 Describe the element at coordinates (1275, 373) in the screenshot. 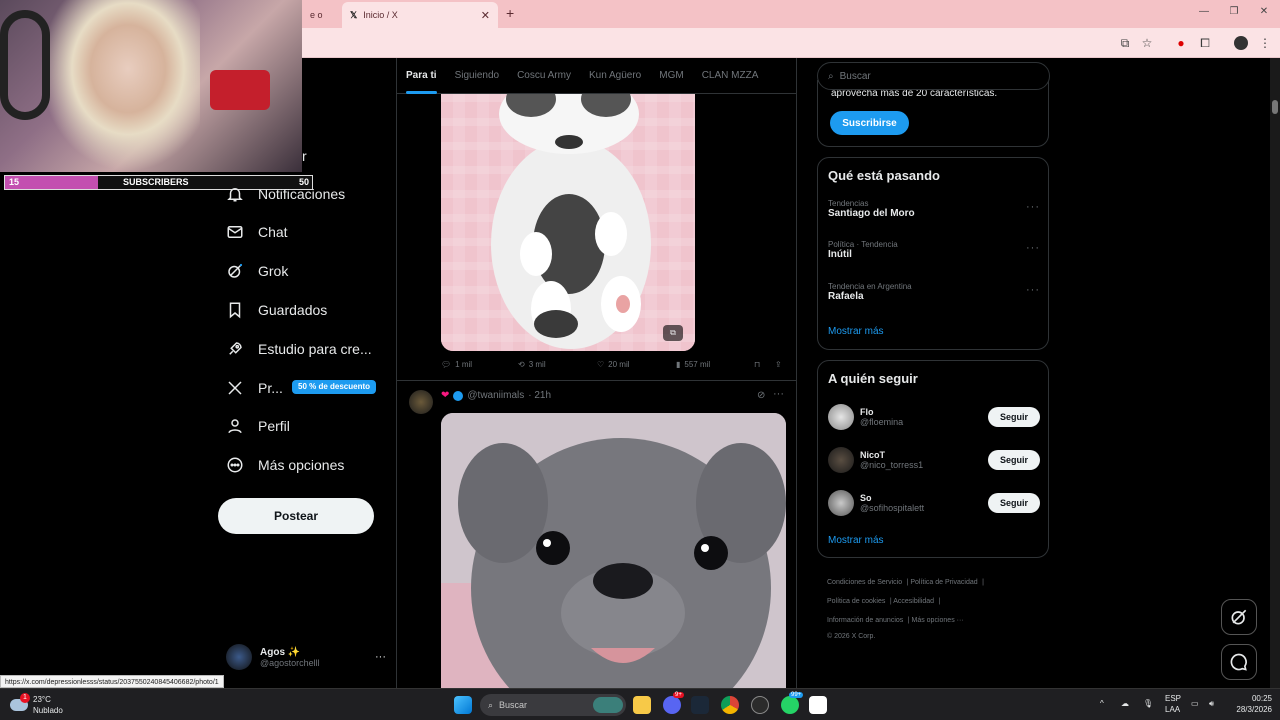

I see `scrollbar` at that location.